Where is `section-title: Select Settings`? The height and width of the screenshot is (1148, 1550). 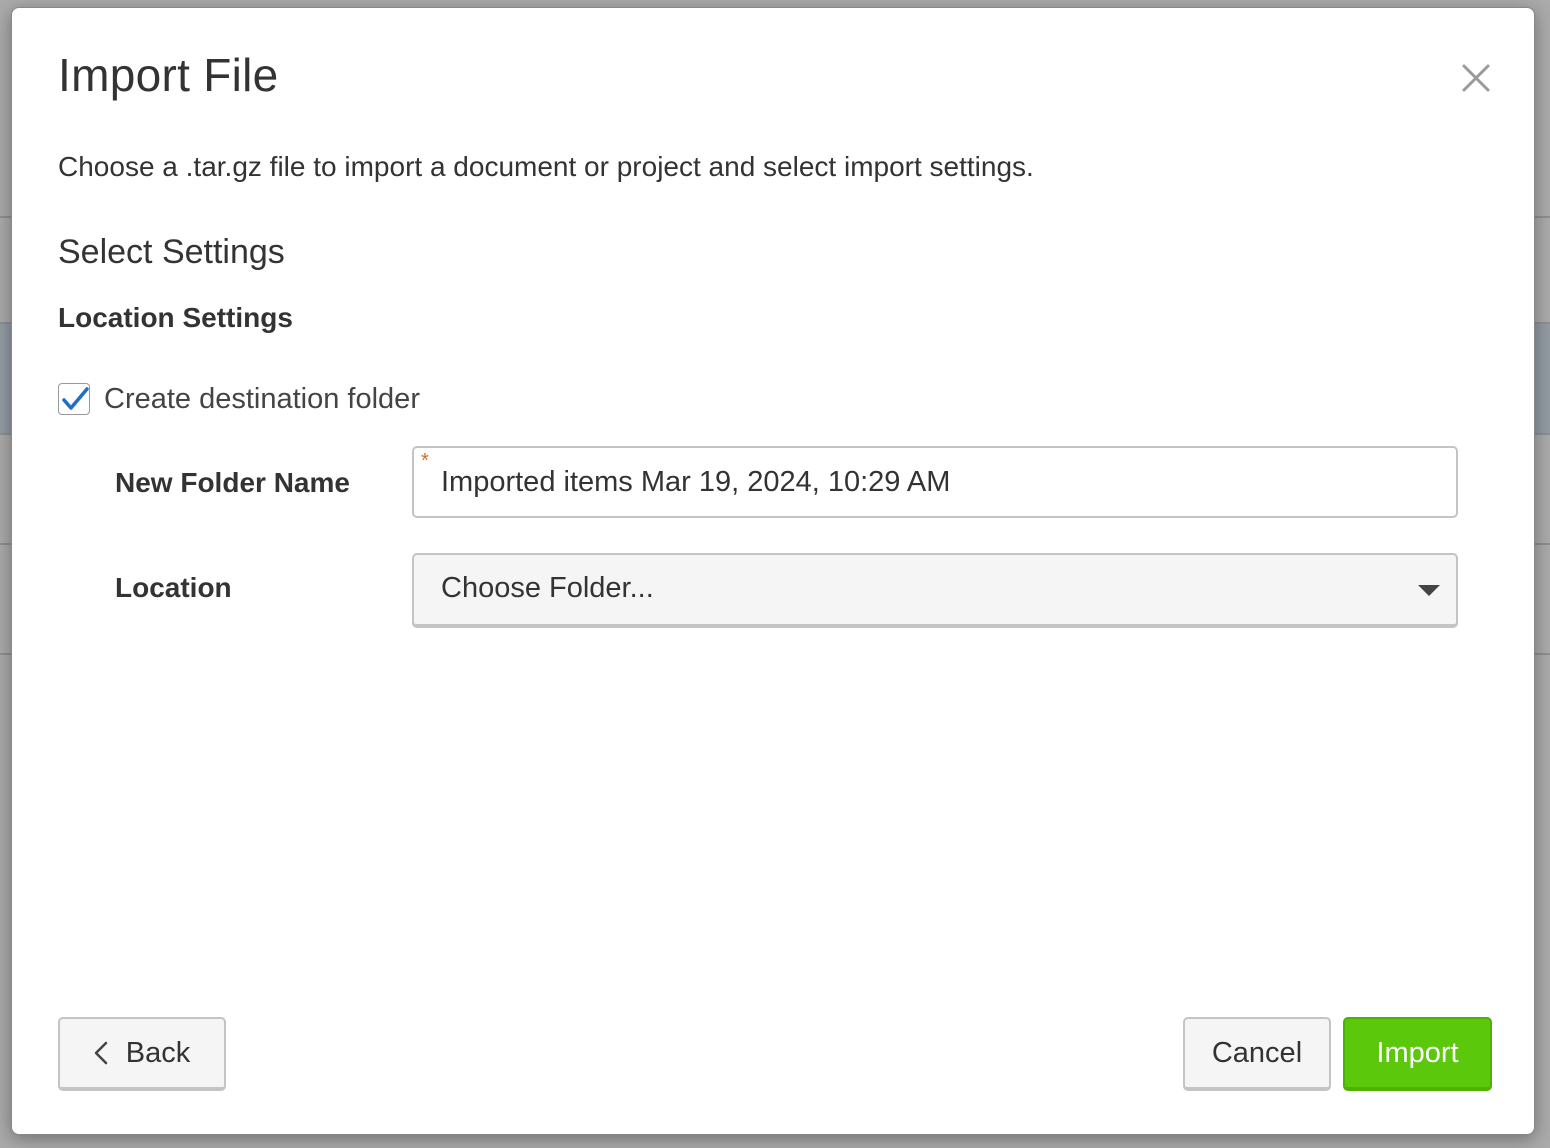 section-title: Select Settings is located at coordinates (171, 252).